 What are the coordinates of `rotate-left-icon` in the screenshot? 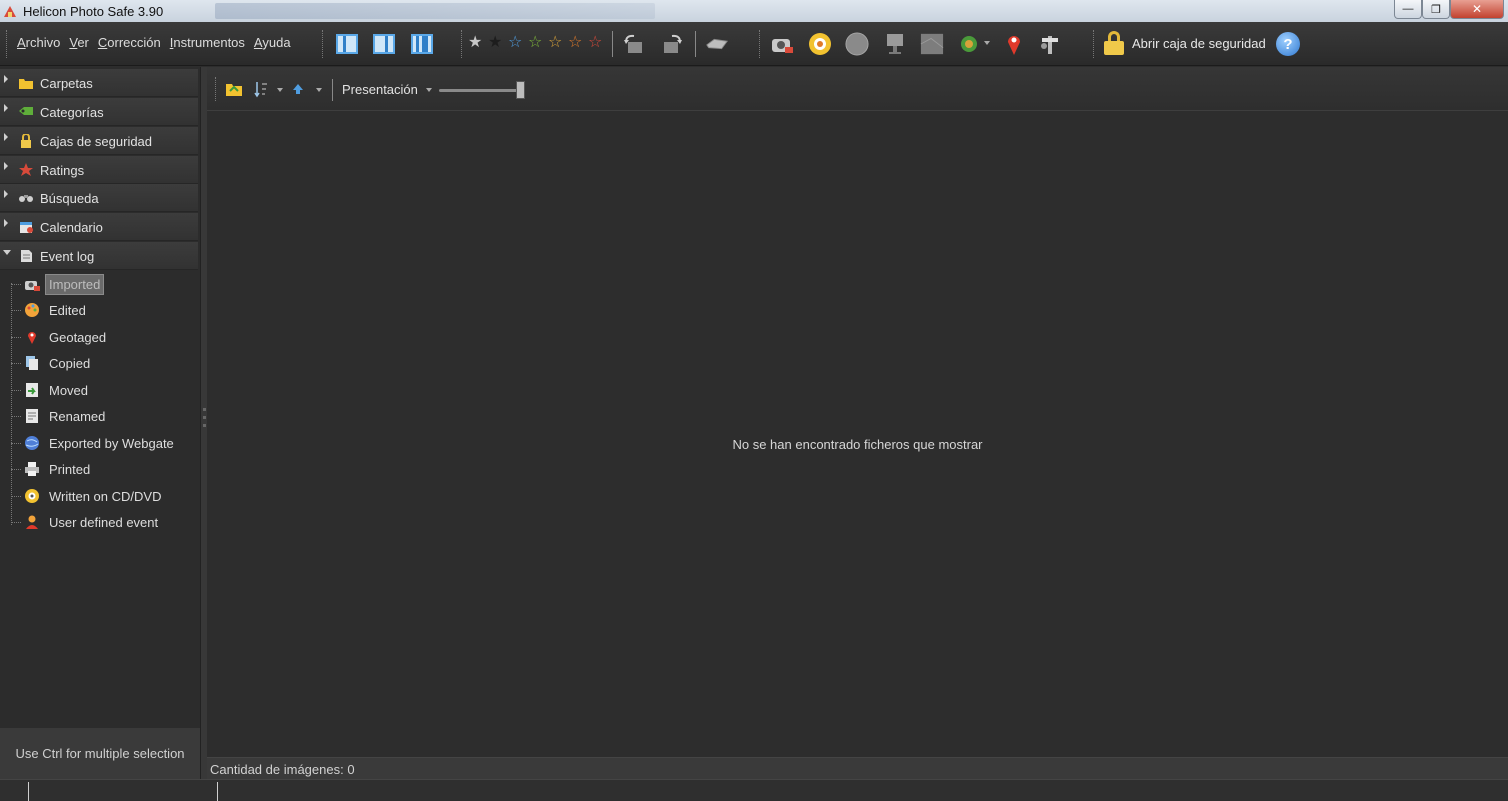 It's located at (634, 44).